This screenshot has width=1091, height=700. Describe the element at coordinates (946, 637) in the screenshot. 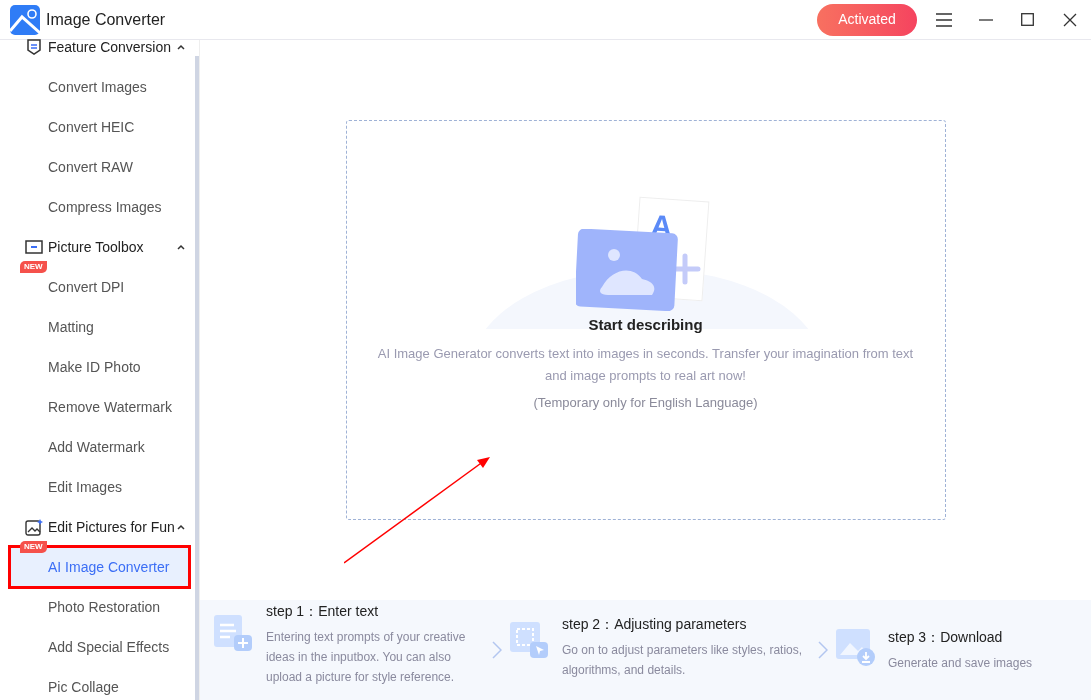

I see `step-title: step 3：Download` at that location.